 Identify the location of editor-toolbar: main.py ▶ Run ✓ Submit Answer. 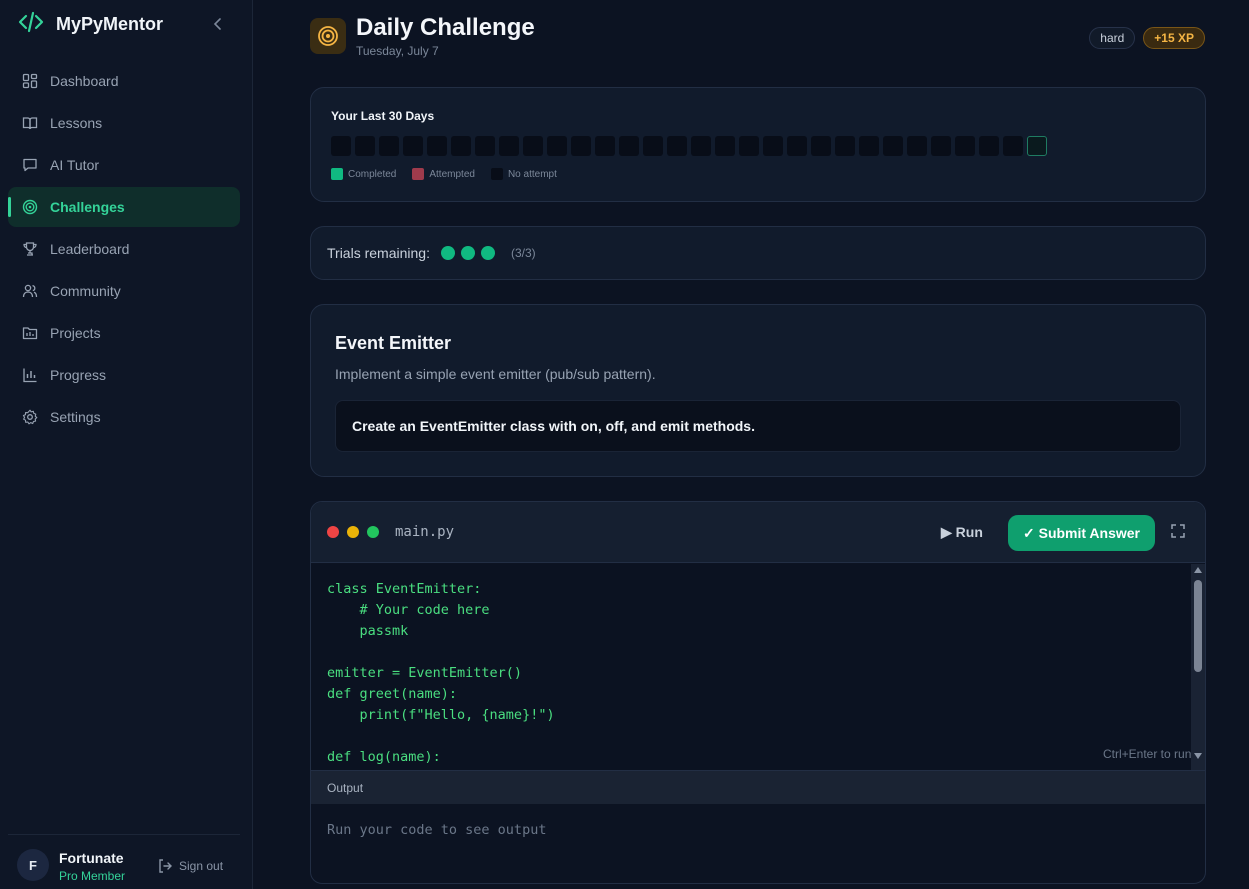
(758, 532).